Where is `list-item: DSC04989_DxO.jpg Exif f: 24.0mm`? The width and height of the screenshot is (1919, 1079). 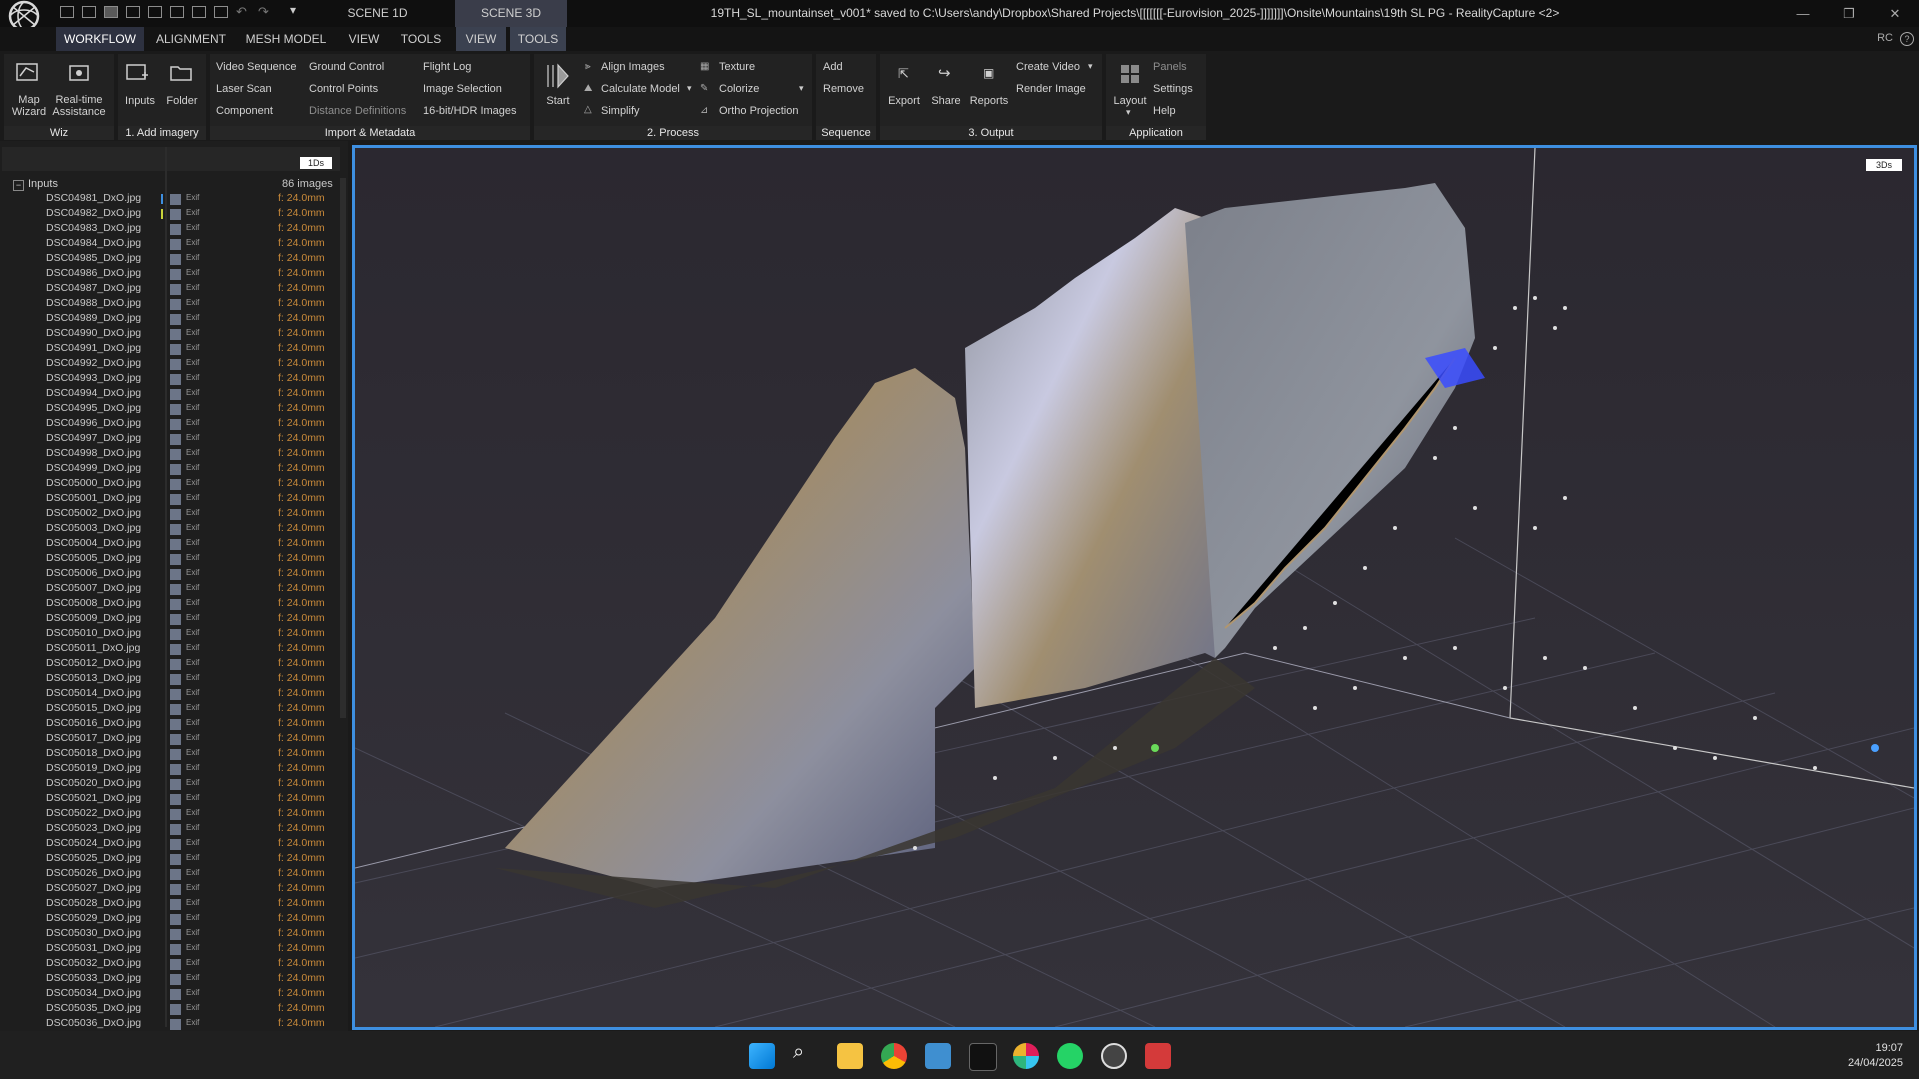
list-item: DSC04989_DxO.jpg Exif f: 24.0mm is located at coordinates (170, 319).